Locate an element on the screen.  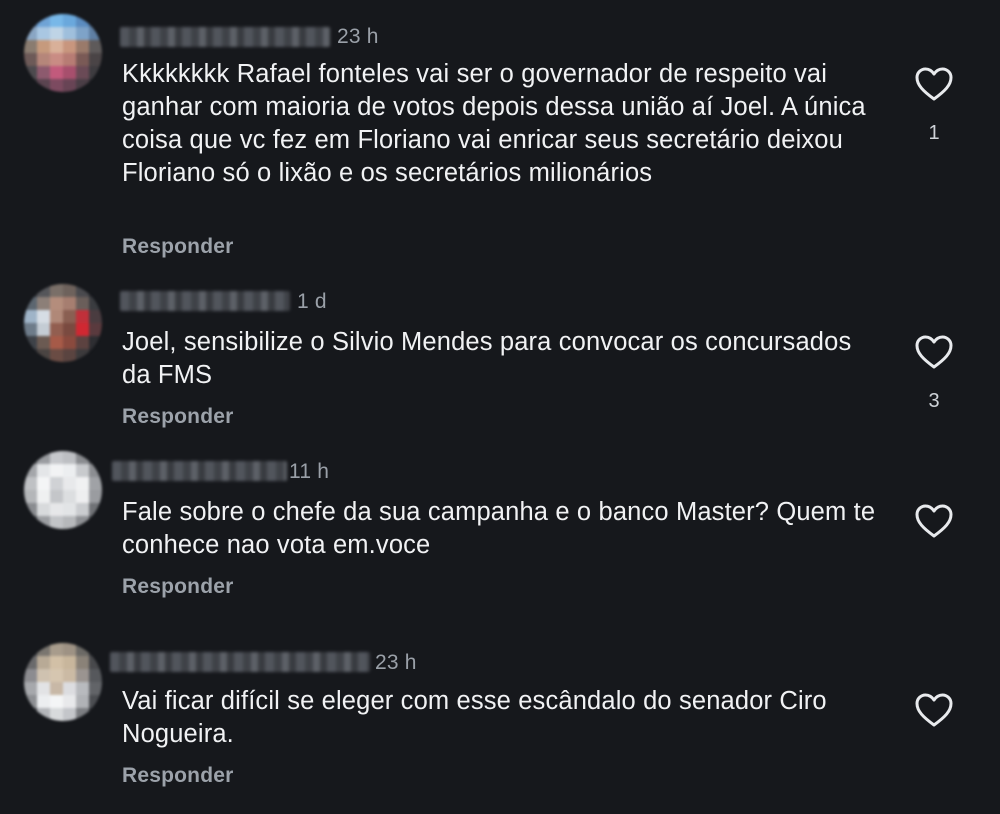
like-count: 1 is located at coordinates (934, 133).